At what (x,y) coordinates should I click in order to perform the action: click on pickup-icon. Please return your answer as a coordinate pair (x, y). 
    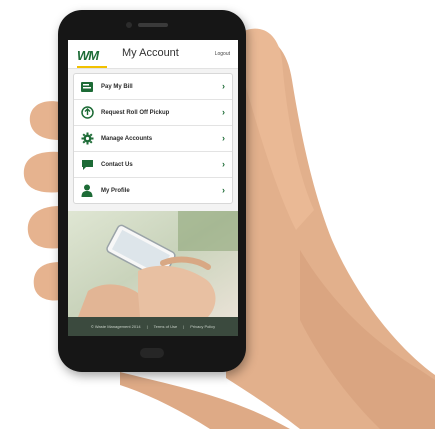
    Looking at the image, I should click on (87, 113).